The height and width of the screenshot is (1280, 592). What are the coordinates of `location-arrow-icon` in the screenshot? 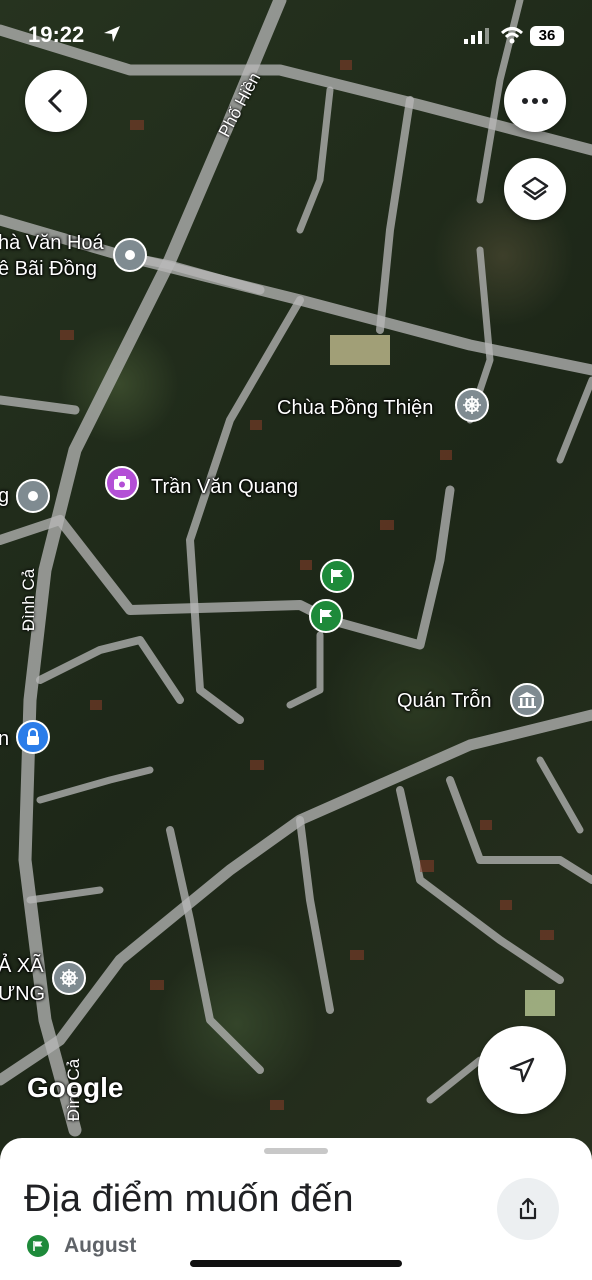 It's located at (112, 34).